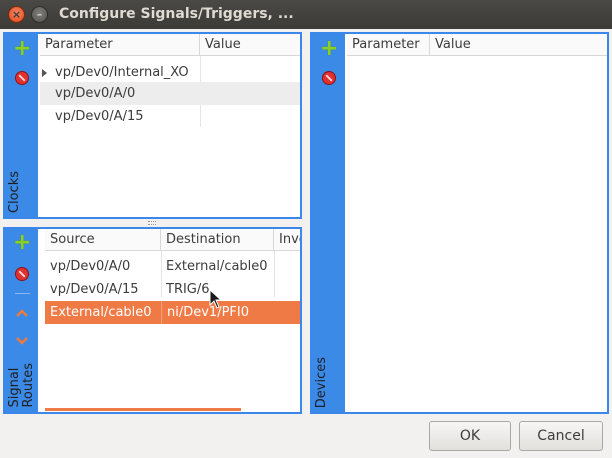  I want to click on close-window-button: ×, so click(16, 14).